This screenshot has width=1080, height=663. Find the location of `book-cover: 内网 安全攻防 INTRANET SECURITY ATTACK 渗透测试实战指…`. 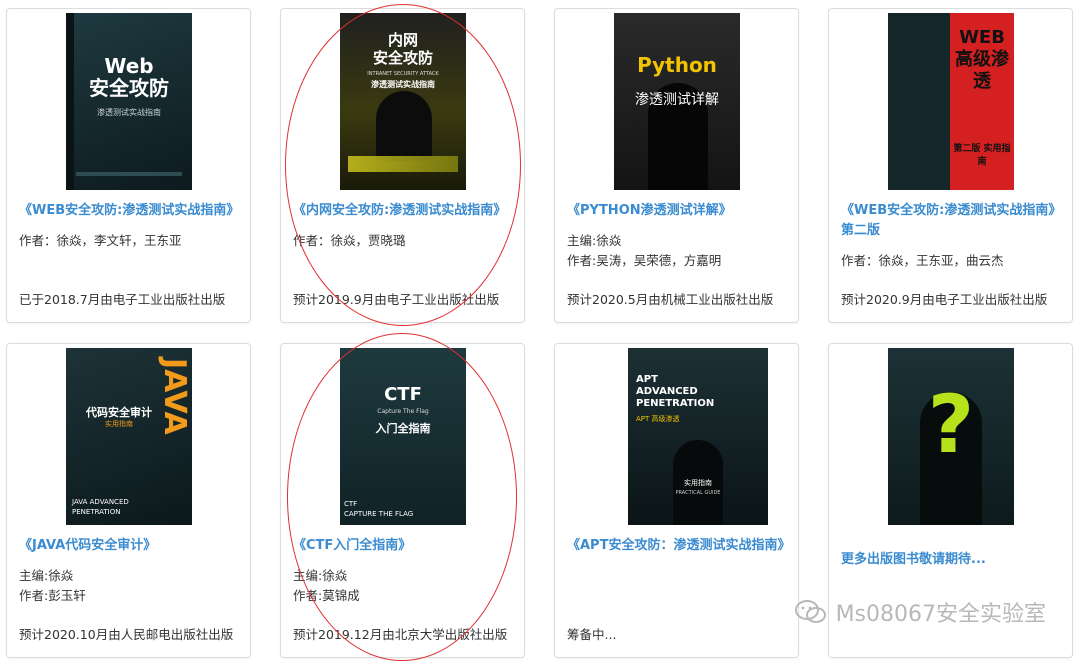

book-cover: 内网 安全攻防 INTRANET SECURITY ATTACK 渗透测试实战指… is located at coordinates (403, 101).